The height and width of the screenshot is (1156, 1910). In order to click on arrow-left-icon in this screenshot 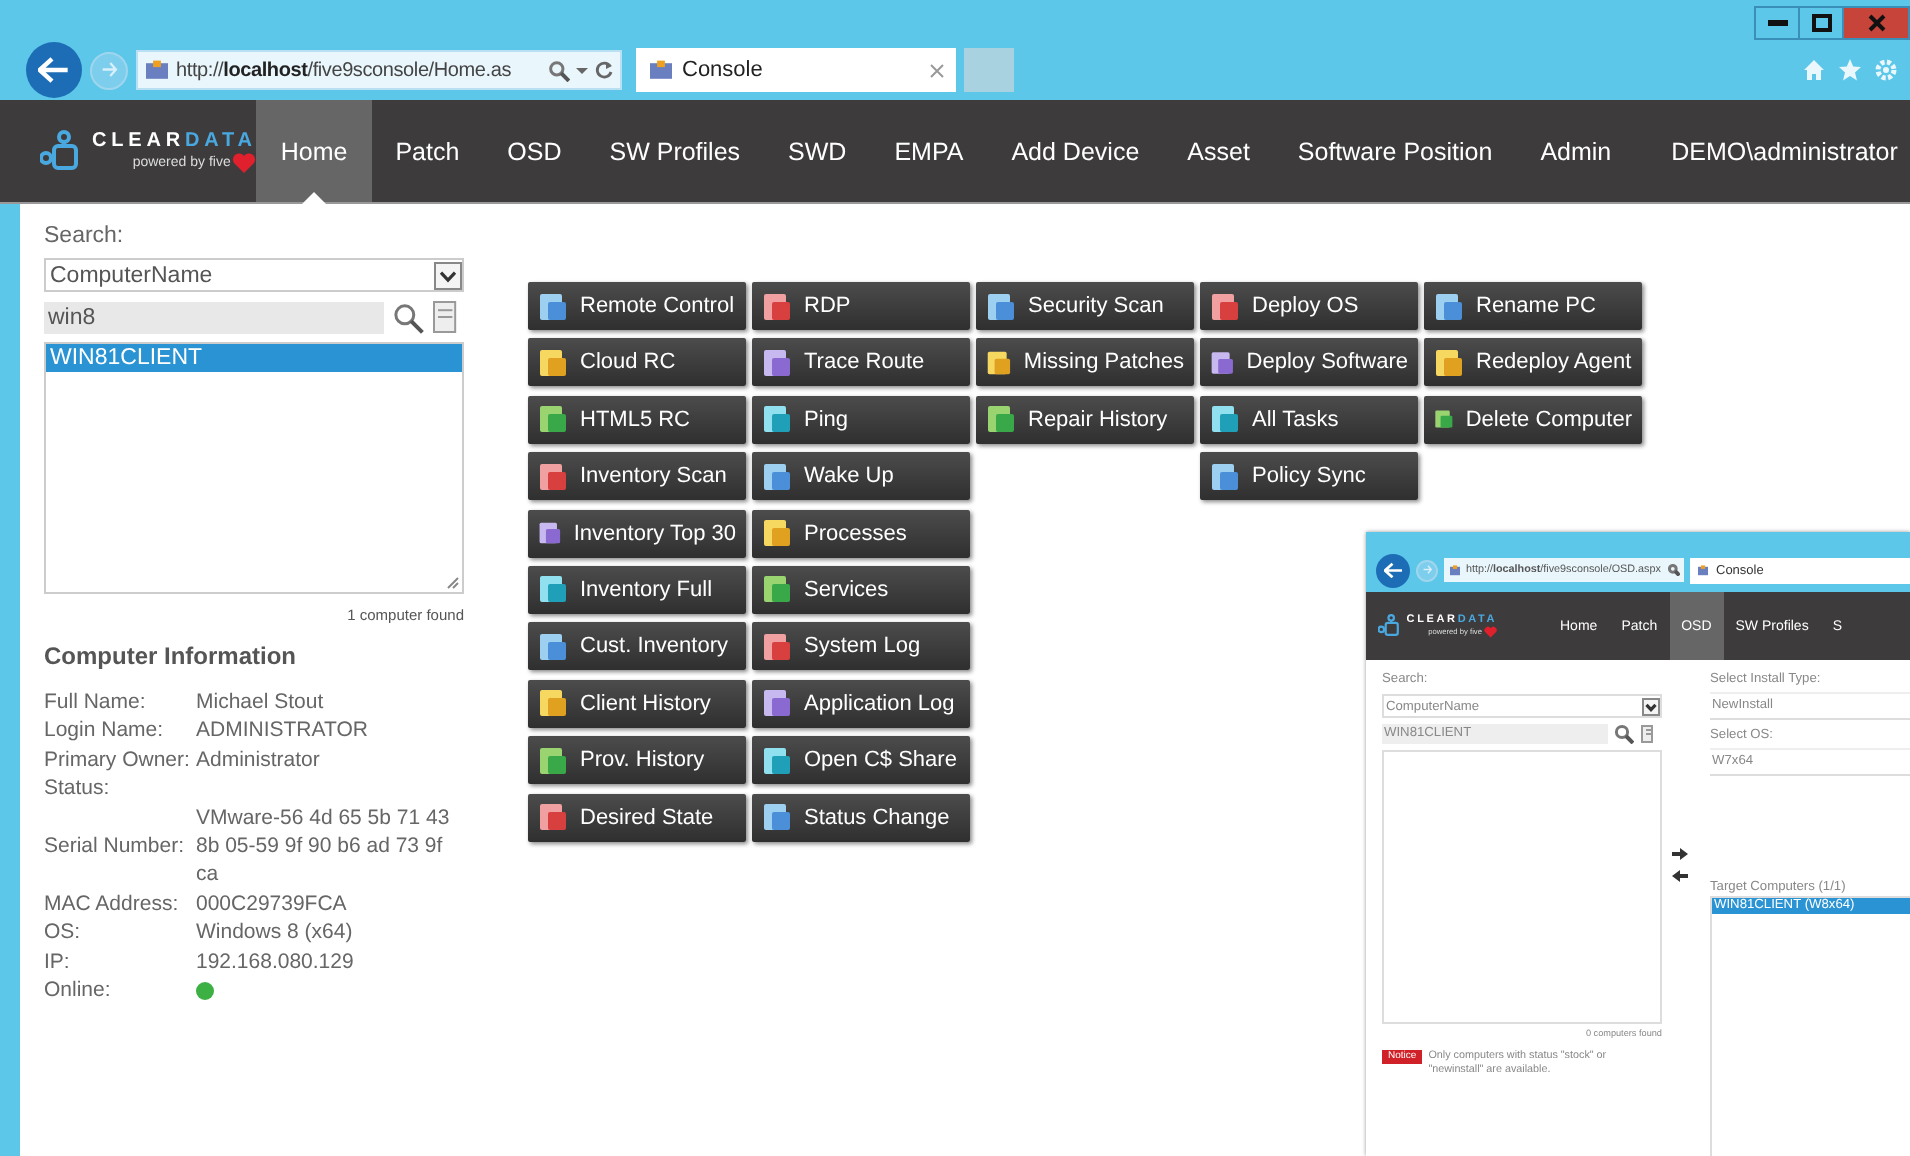, I will do `click(1680, 875)`.